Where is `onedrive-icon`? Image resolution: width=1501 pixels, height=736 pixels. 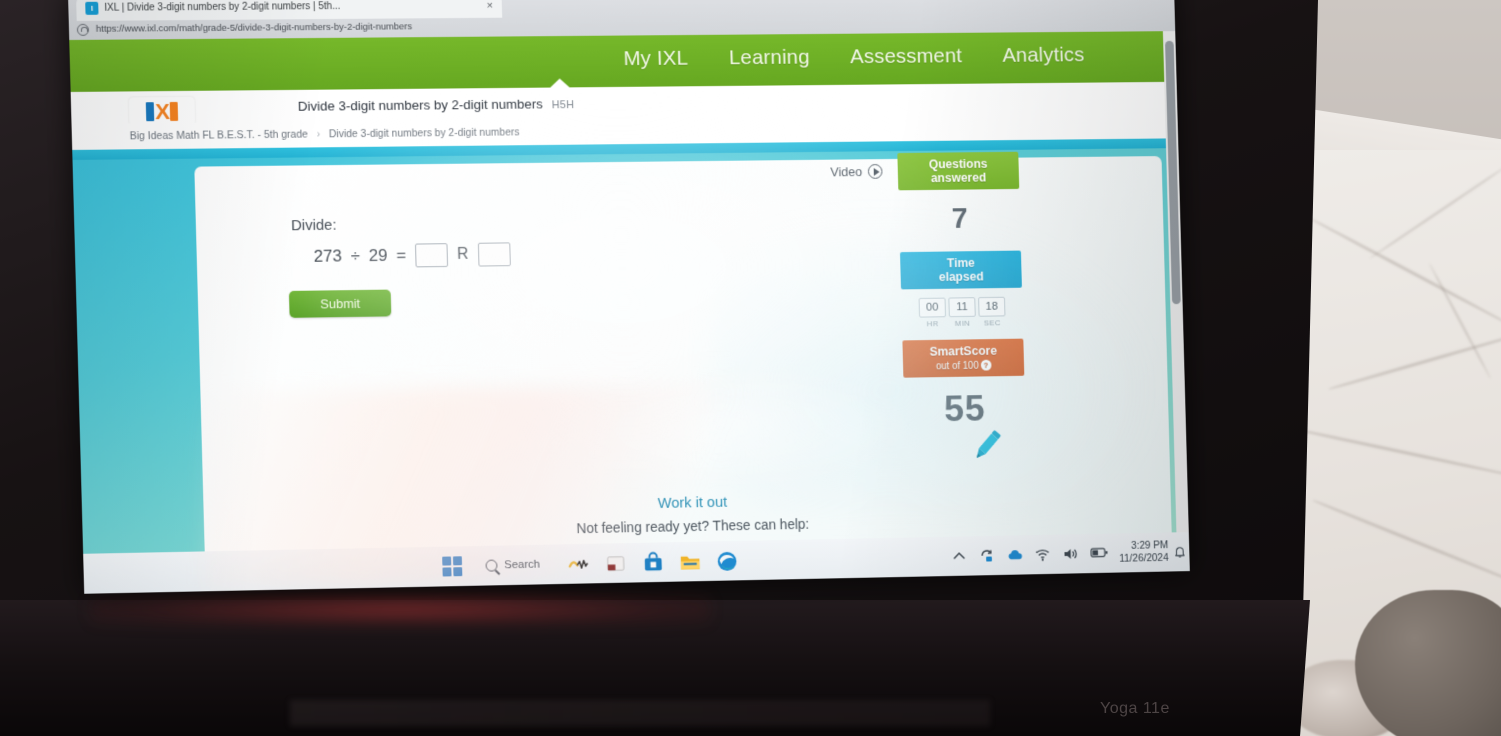 onedrive-icon is located at coordinates (1015, 555).